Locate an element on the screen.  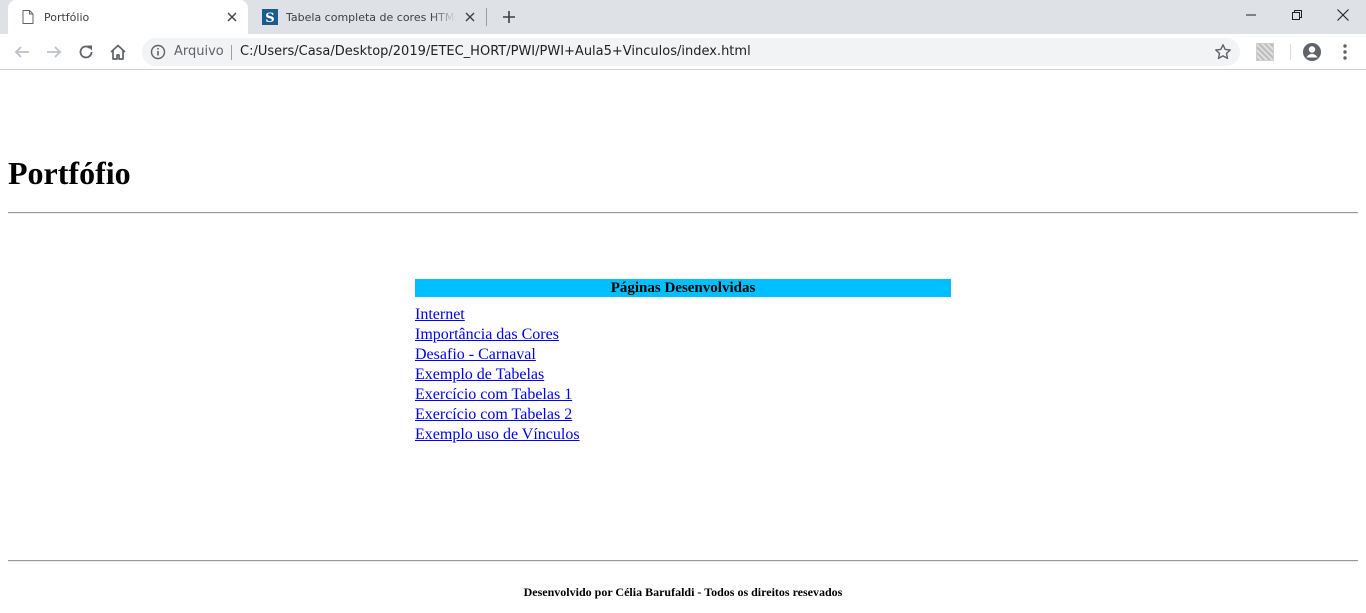
home-icon is located at coordinates (118, 52).